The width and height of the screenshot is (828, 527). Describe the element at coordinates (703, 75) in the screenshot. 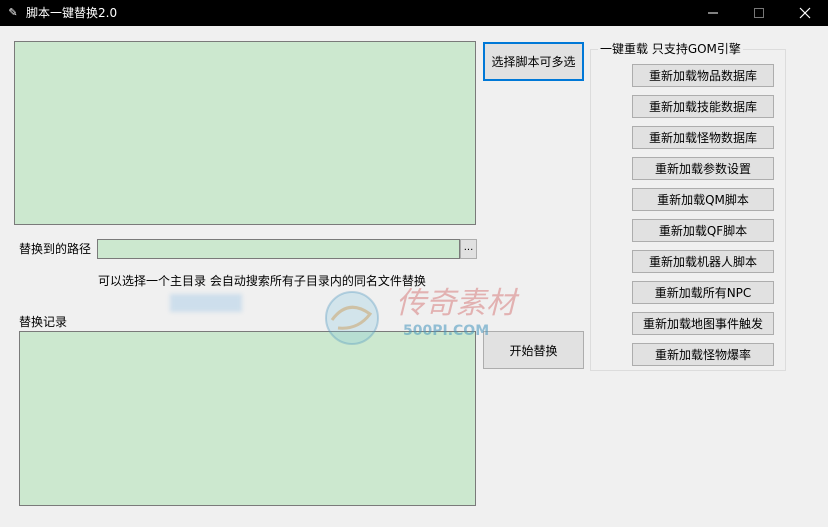

I see `reload-items-button: 重新加载物品数据库` at that location.